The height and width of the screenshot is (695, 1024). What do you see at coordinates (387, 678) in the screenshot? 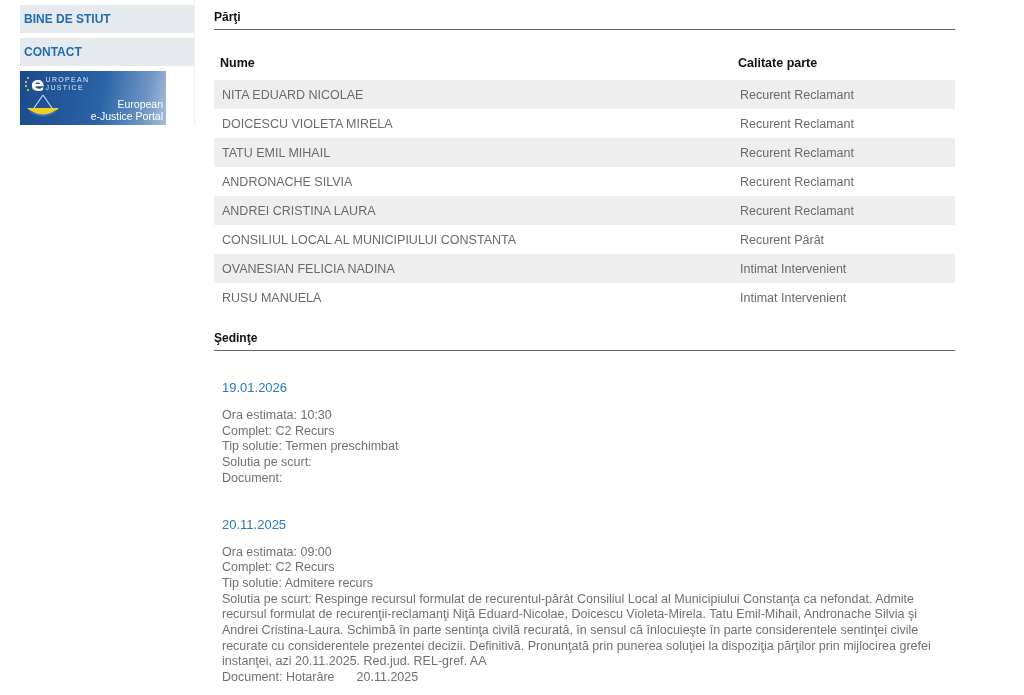
I see `document-date: 20.11.2025` at bounding box center [387, 678].